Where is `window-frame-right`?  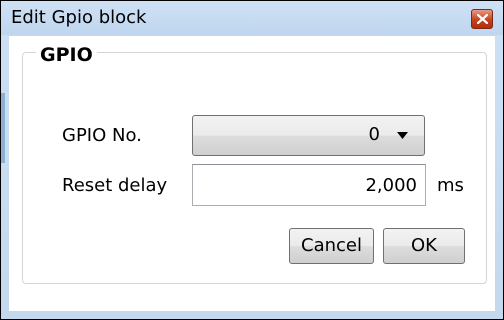 window-frame-right is located at coordinates (499, 176).